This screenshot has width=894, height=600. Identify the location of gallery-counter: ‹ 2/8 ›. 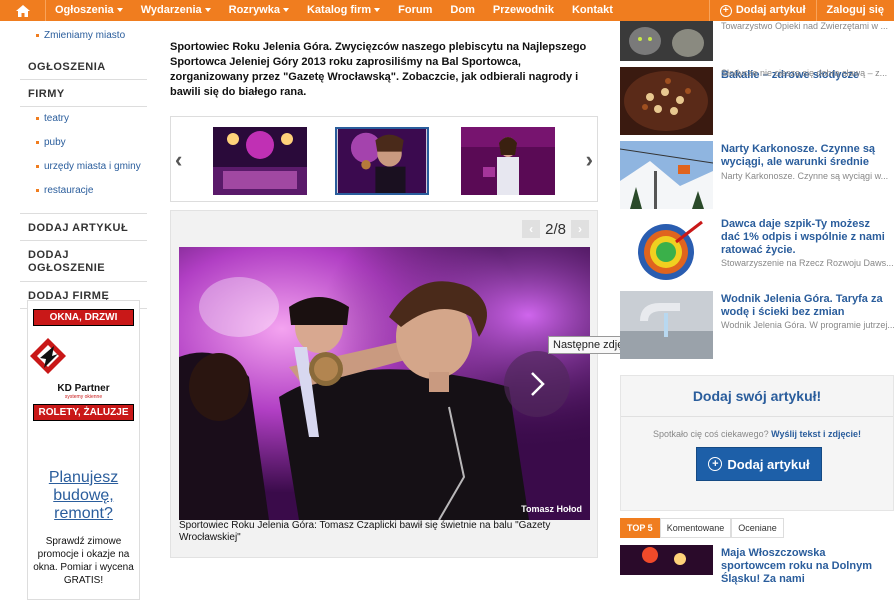
(555, 229).